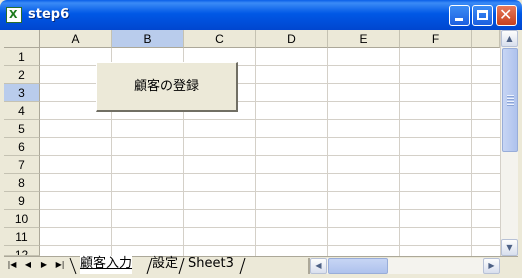 This screenshot has height=278, width=522. What do you see at coordinates (358, 266) in the screenshot?
I see `horizontal-scroll-thumb` at bounding box center [358, 266].